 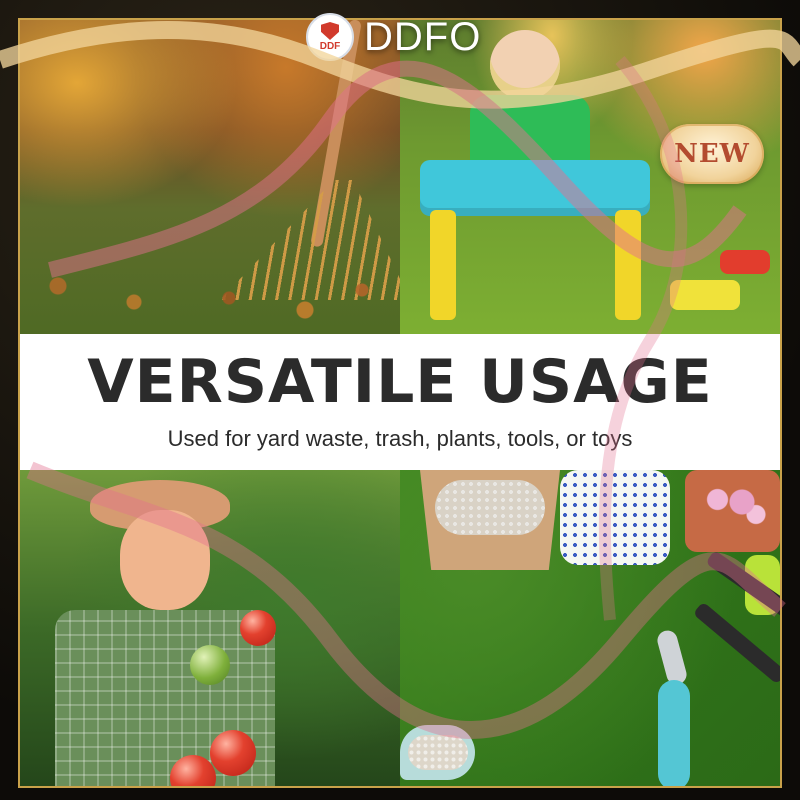 I want to click on banner-title: VERSATILE USAGE, so click(x=400, y=382).